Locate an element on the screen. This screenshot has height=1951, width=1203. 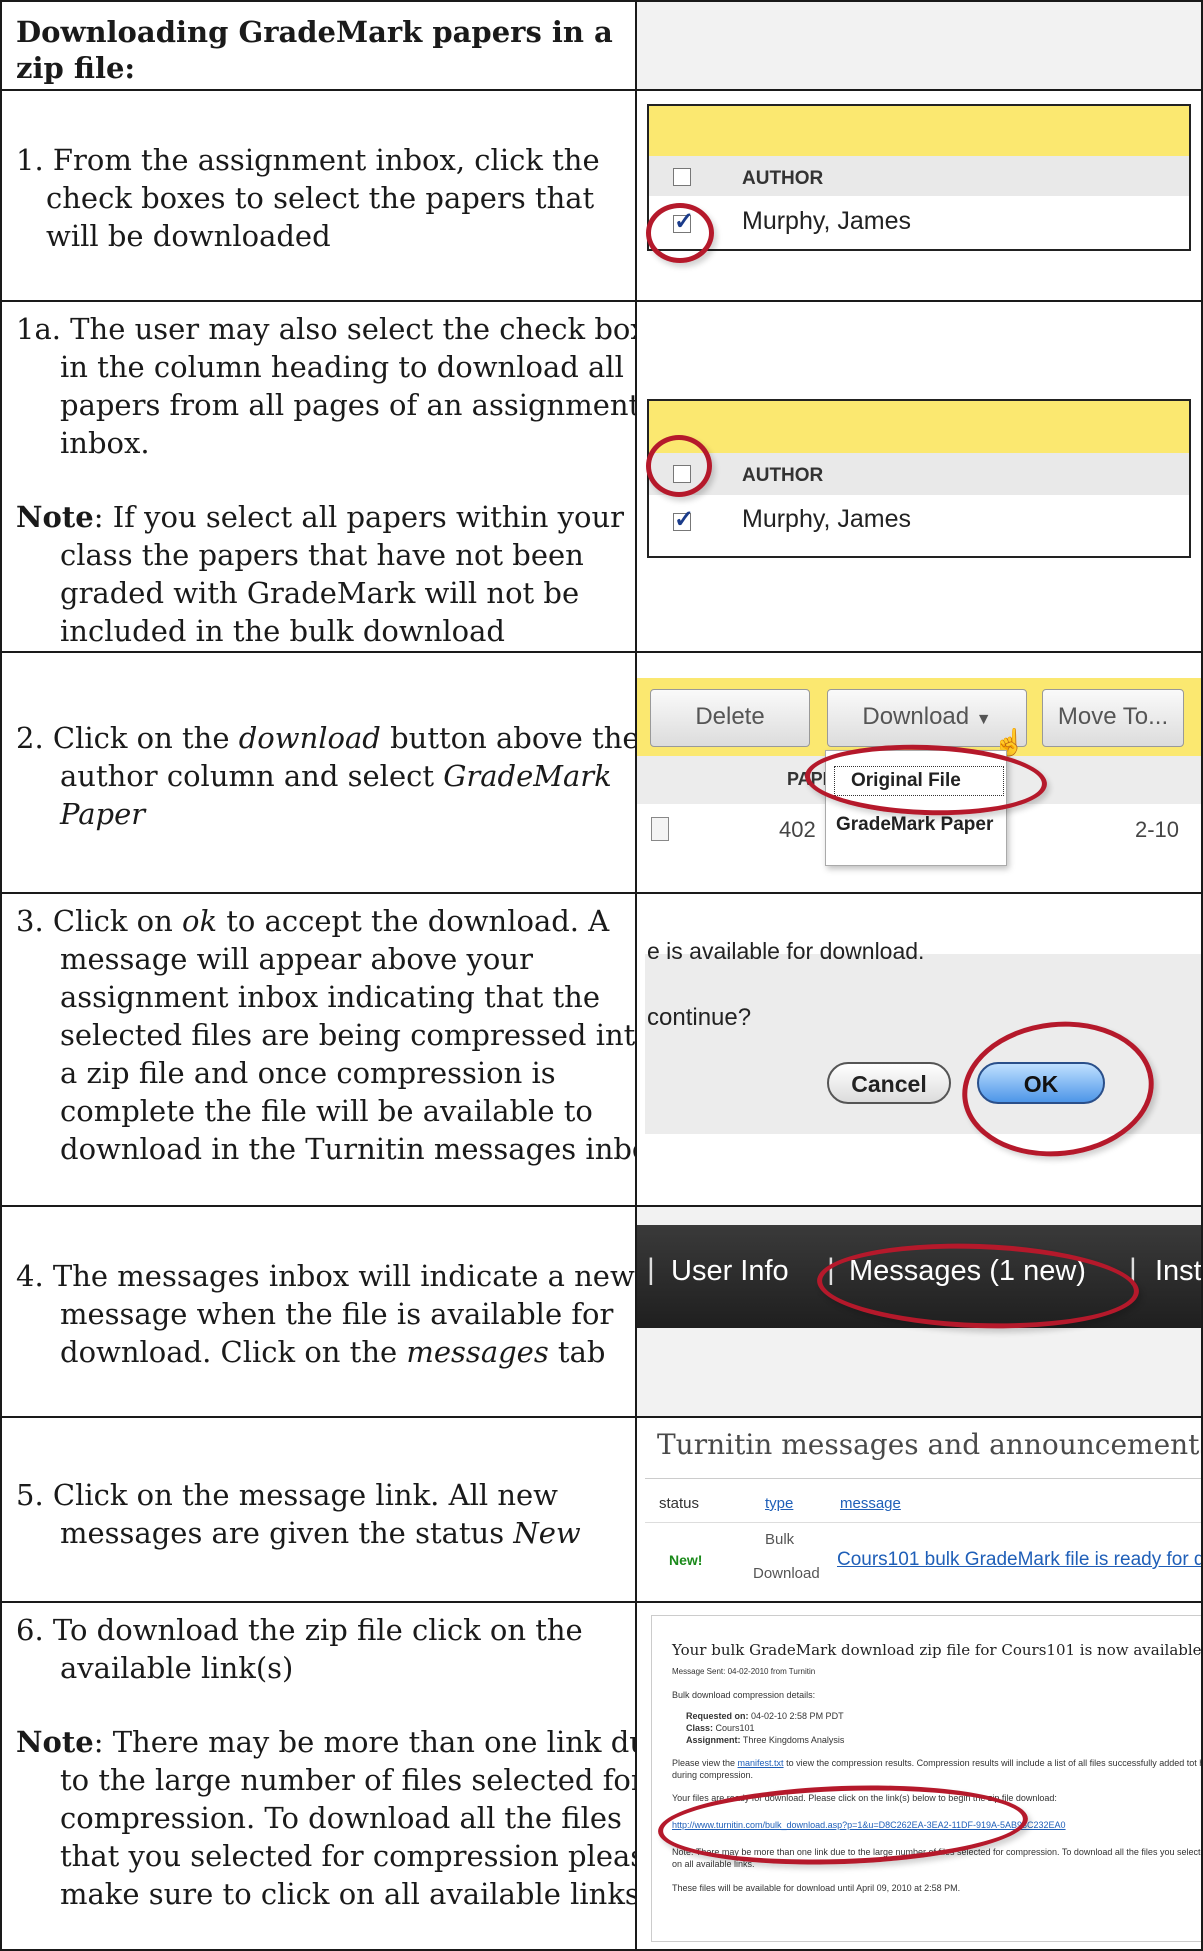
requested-line: Requested on: 04-02-10 2:58 PM PDT is located at coordinates (765, 1716).